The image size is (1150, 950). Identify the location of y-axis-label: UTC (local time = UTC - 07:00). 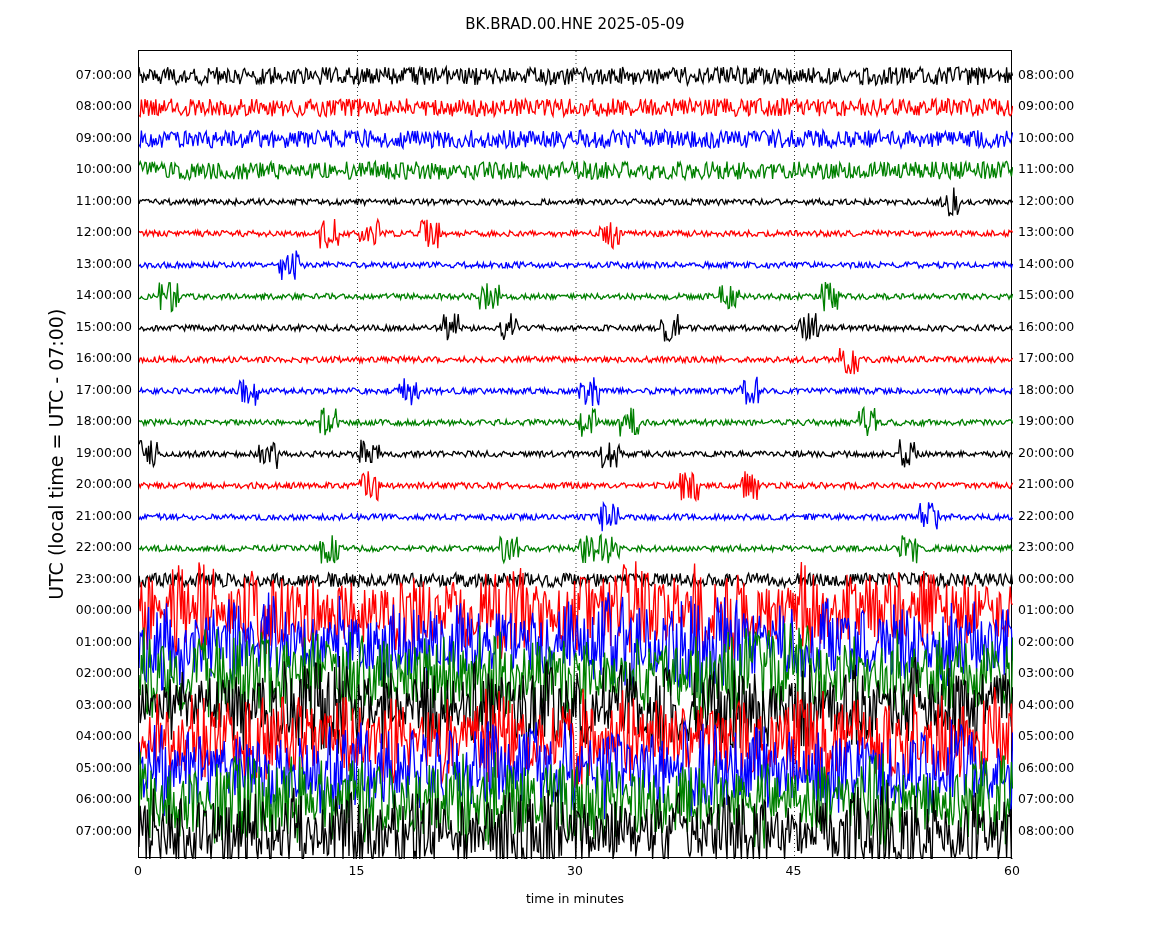
(56, 454).